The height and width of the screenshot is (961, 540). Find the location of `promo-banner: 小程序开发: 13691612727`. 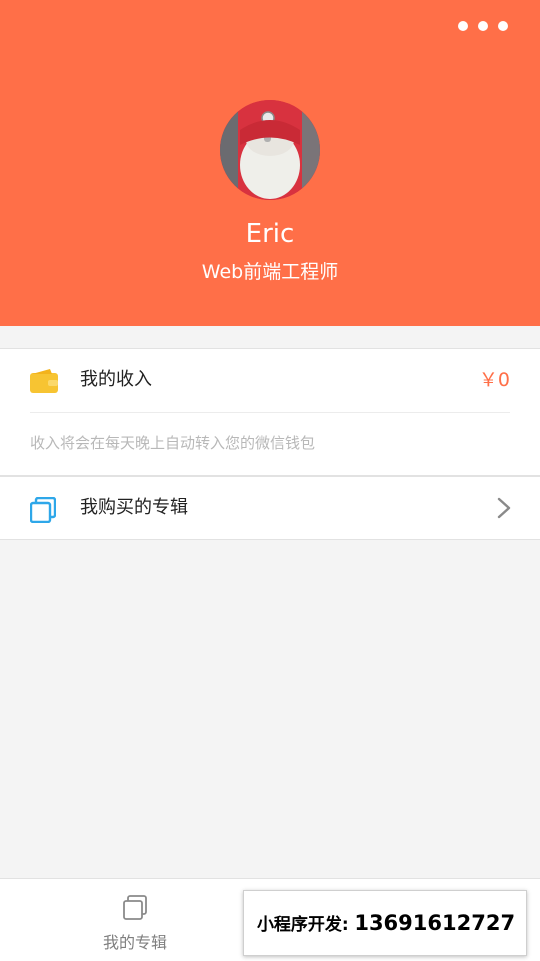

promo-banner: 小程序开发: 13691612727 is located at coordinates (385, 923).